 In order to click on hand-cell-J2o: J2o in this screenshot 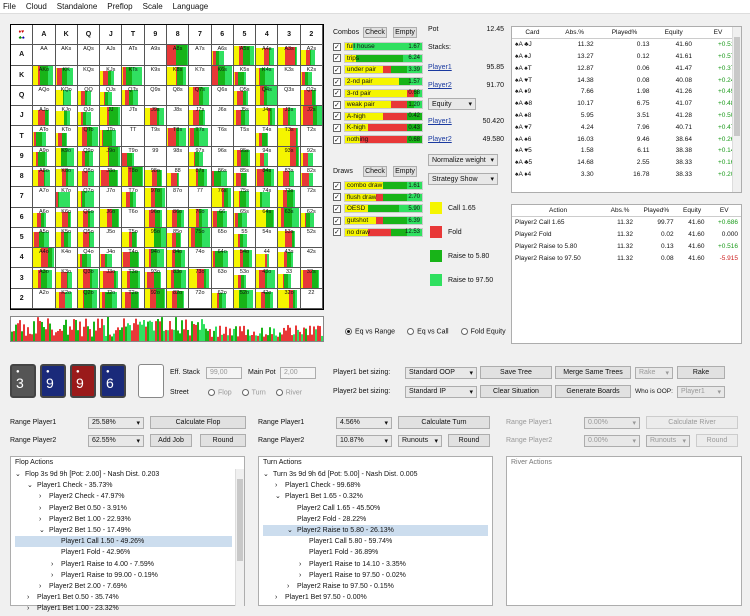, I will do `click(111, 298)`.